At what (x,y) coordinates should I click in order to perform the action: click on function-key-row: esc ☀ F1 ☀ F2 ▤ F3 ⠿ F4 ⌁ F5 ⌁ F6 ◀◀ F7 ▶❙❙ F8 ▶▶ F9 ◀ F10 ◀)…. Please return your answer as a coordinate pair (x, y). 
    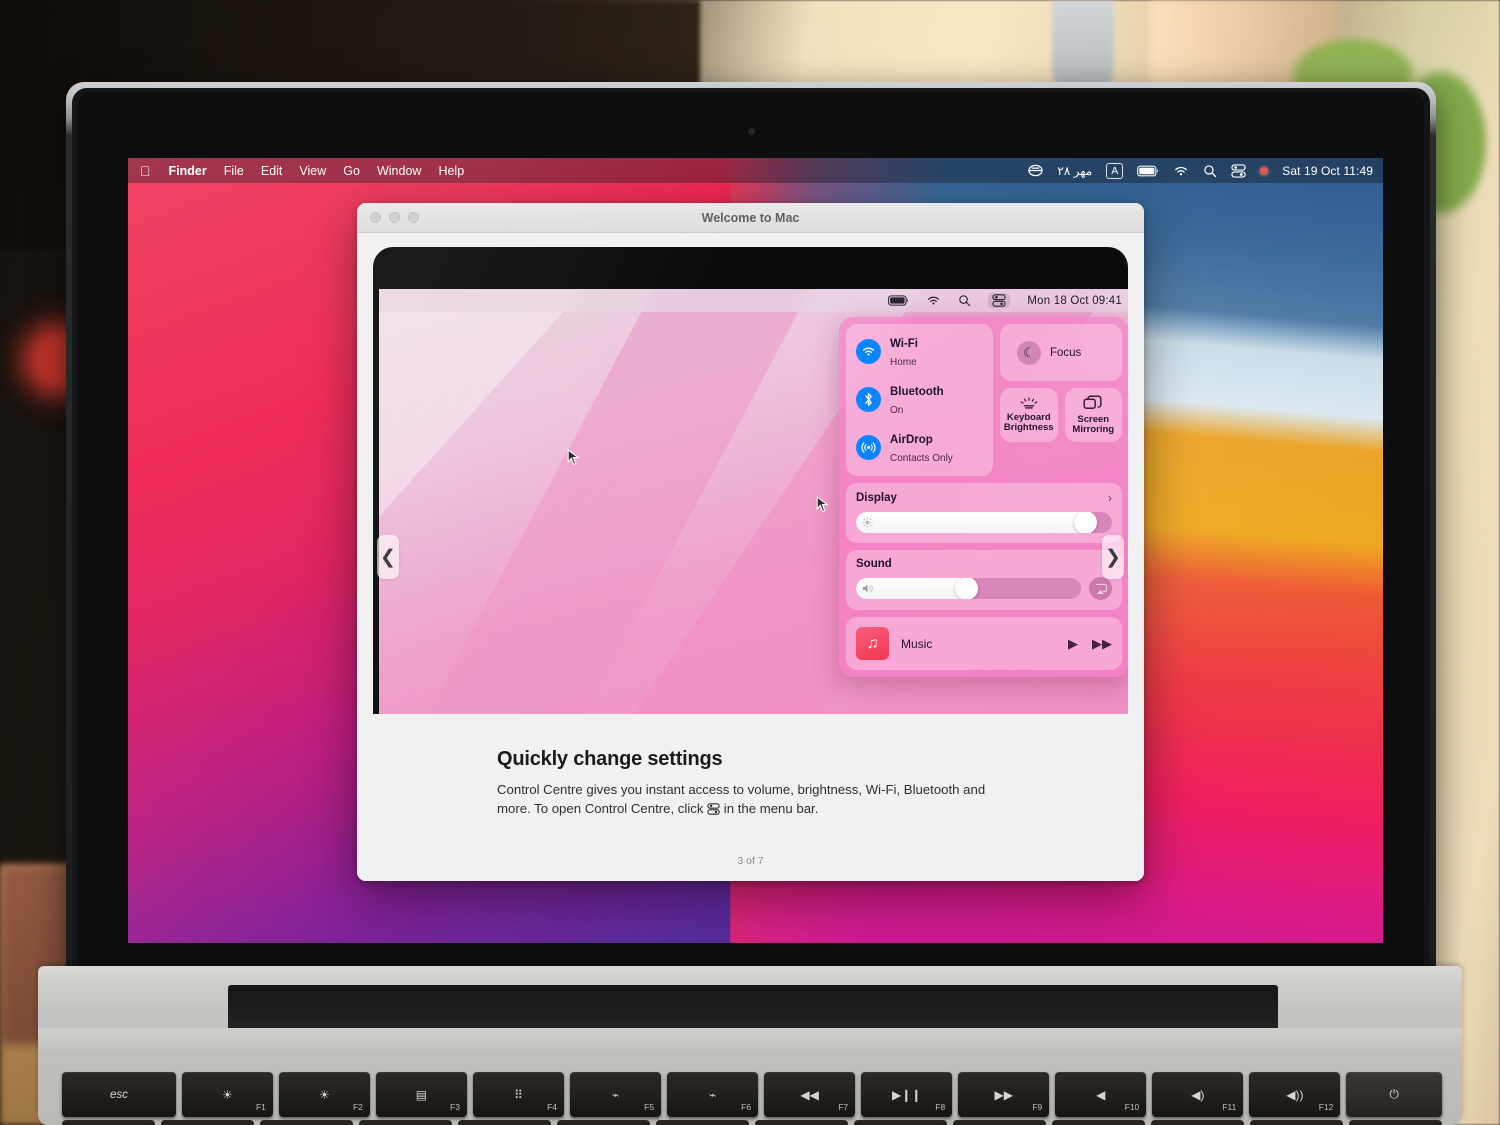
    Looking at the image, I should click on (752, 1094).